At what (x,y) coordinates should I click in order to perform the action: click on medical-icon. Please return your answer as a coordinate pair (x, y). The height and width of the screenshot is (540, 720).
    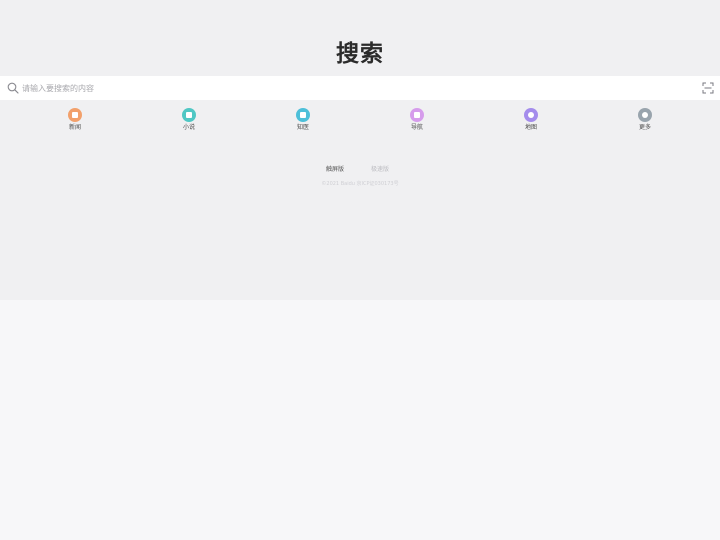
    Looking at the image, I should click on (303, 115).